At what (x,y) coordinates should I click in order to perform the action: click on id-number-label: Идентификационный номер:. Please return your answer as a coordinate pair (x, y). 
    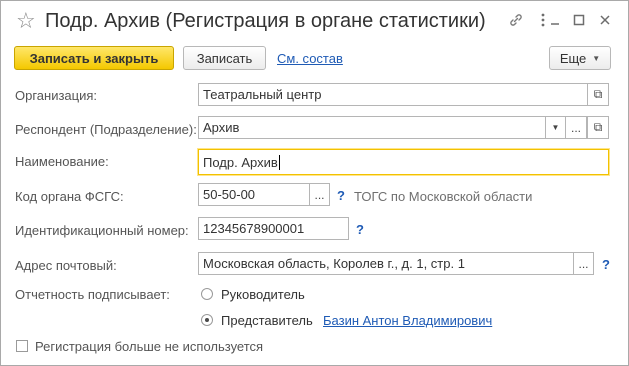
    Looking at the image, I should click on (102, 230).